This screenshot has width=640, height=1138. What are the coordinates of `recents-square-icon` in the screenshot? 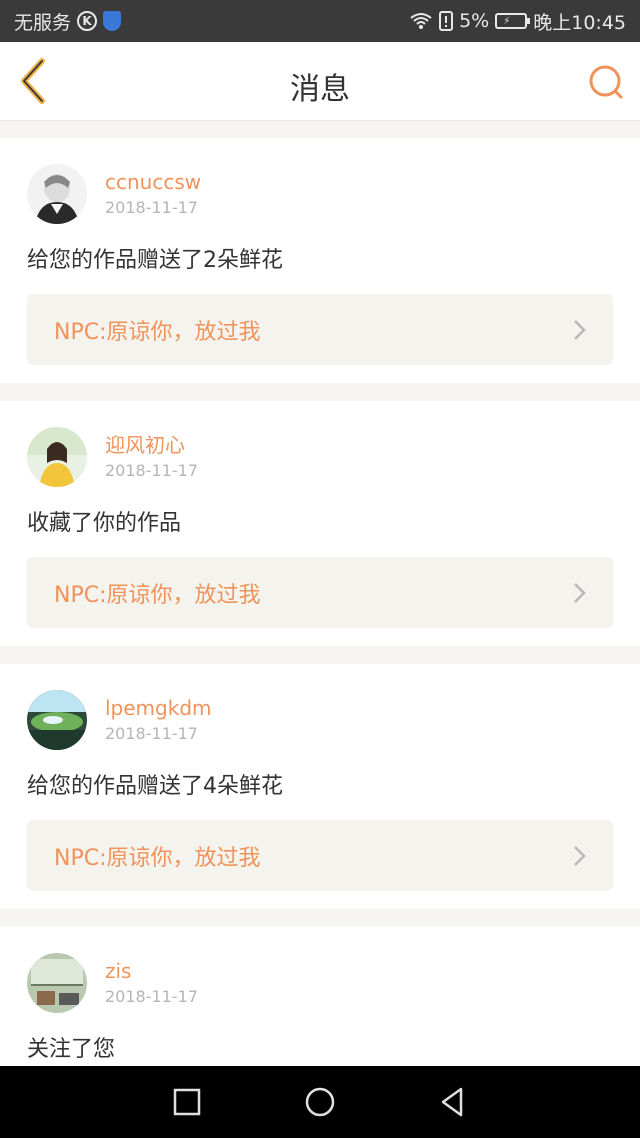 It's located at (187, 1102).